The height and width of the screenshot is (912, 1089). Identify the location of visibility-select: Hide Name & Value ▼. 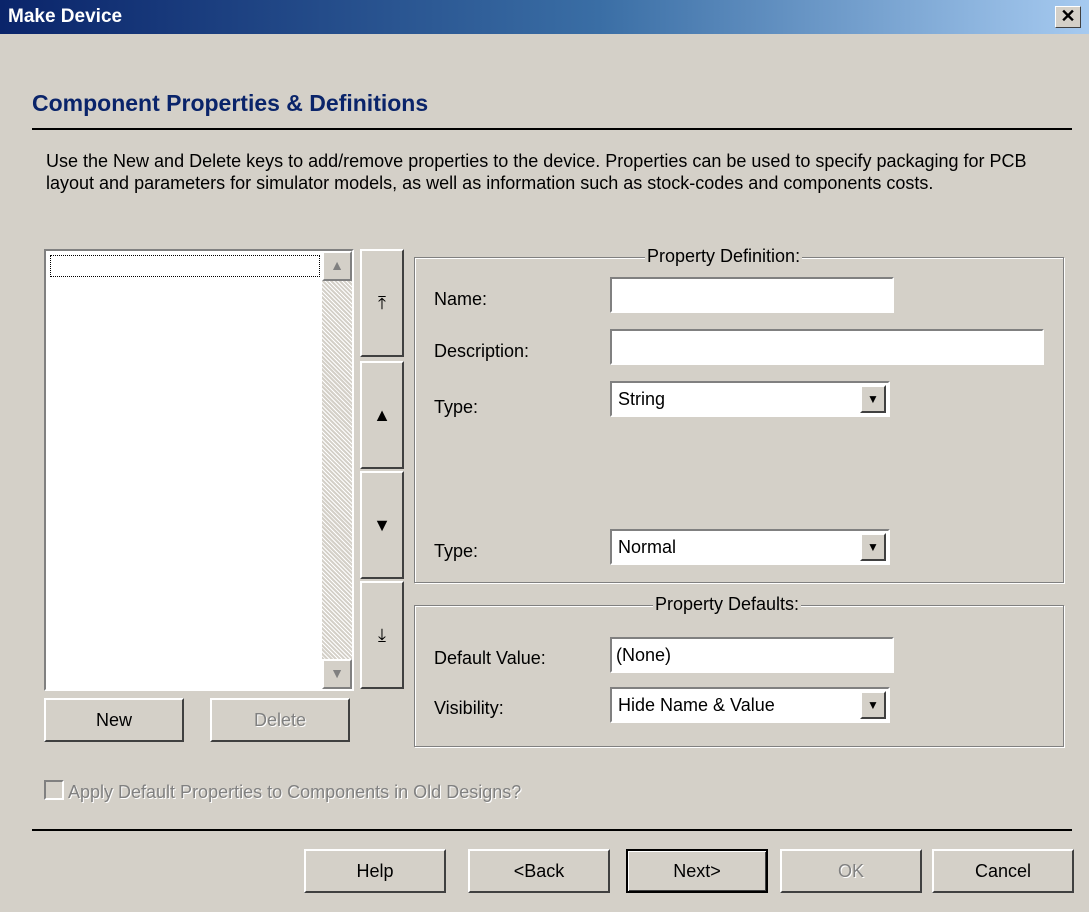
(750, 705).